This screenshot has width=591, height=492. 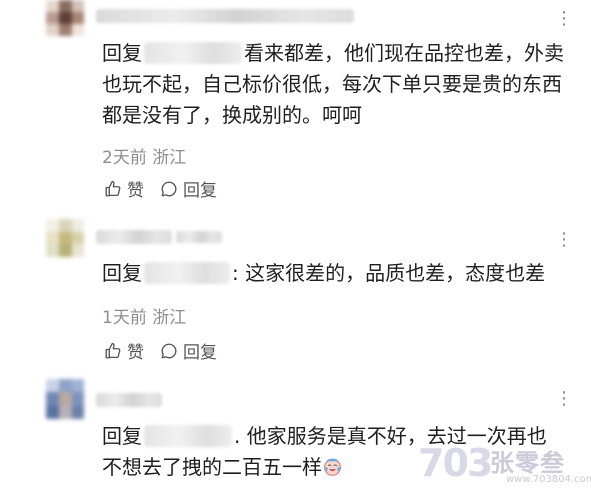 I want to click on watermark-url: www.703804.com, so click(x=548, y=479).